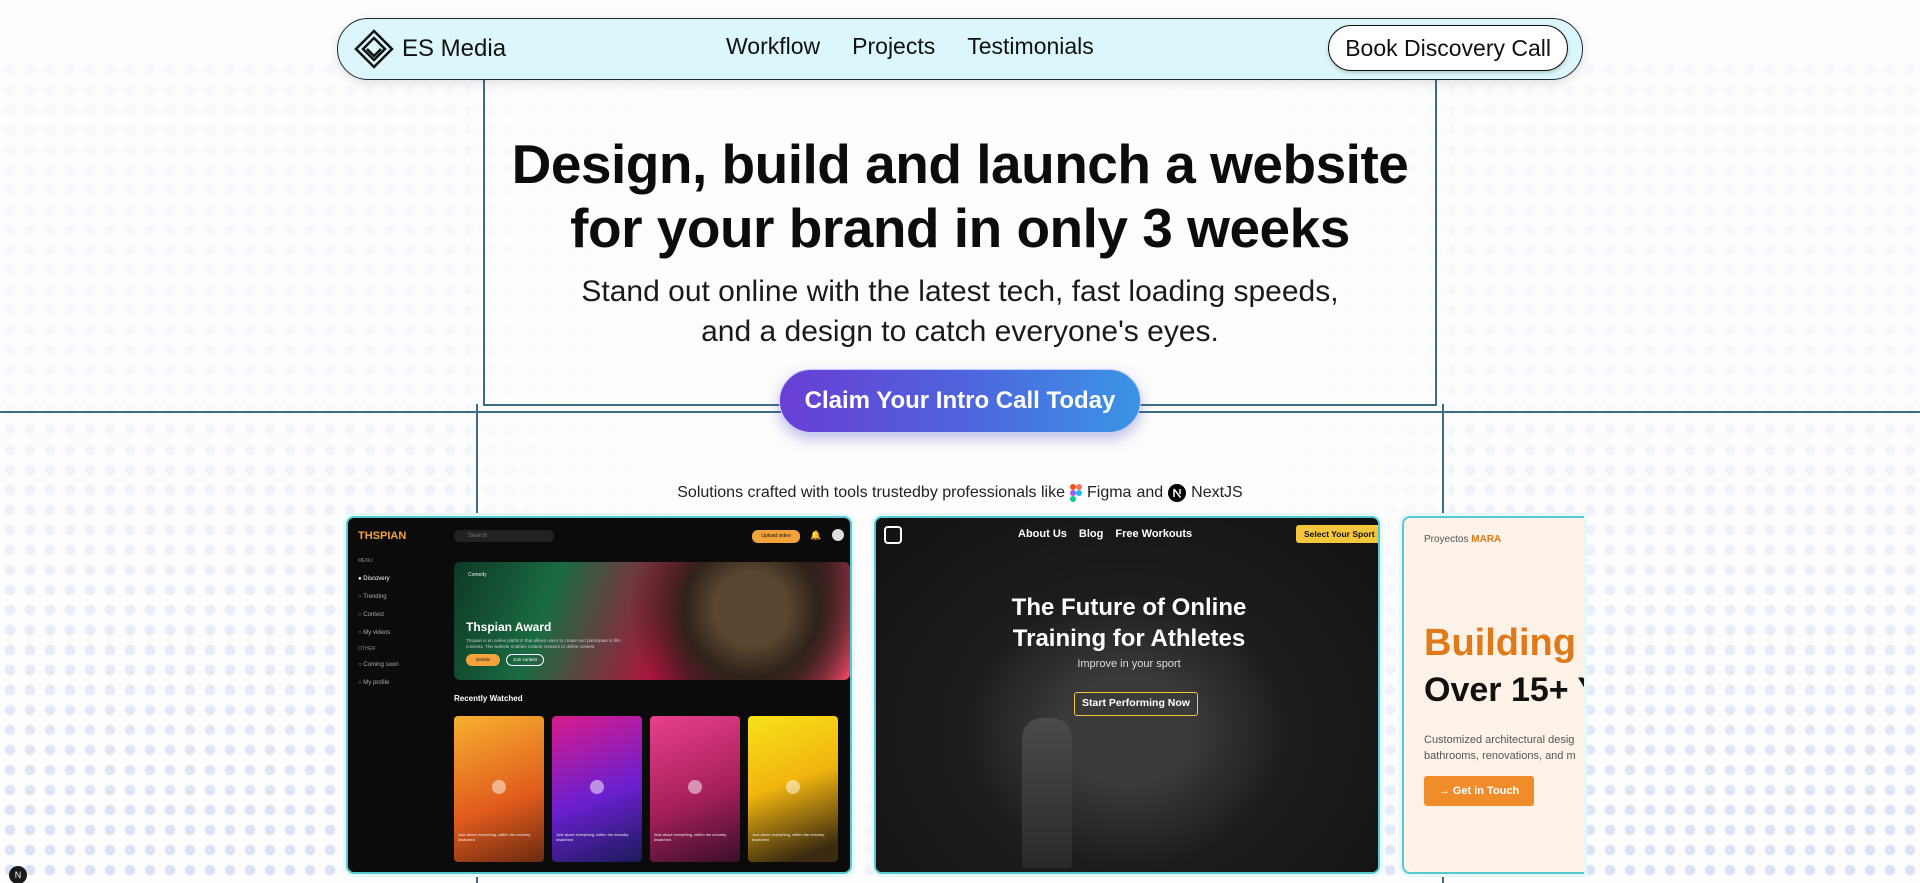 The width and height of the screenshot is (1920, 883). What do you see at coordinates (1448, 48) in the screenshot?
I see `book-discovery-call-button: Book Discovery Call` at bounding box center [1448, 48].